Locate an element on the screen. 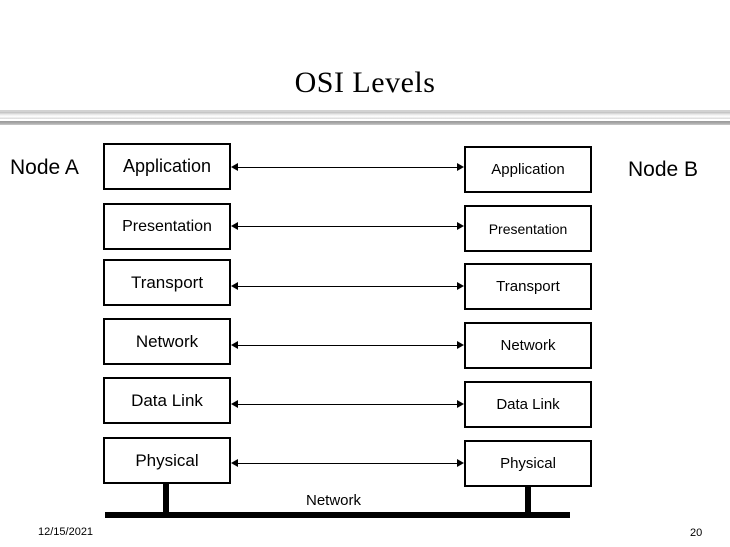 The image size is (730, 547). left-layer-box-presentation: Presentation is located at coordinates (167, 226).